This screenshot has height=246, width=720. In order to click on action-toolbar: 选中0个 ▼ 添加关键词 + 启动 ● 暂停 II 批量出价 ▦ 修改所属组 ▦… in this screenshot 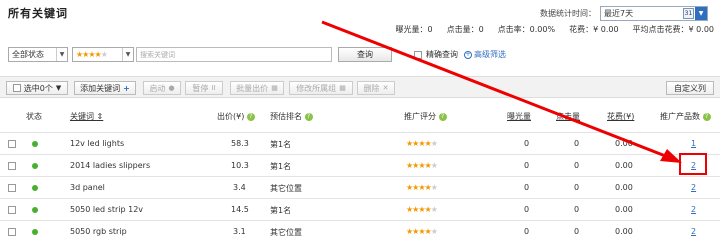, I will do `click(360, 87)`.